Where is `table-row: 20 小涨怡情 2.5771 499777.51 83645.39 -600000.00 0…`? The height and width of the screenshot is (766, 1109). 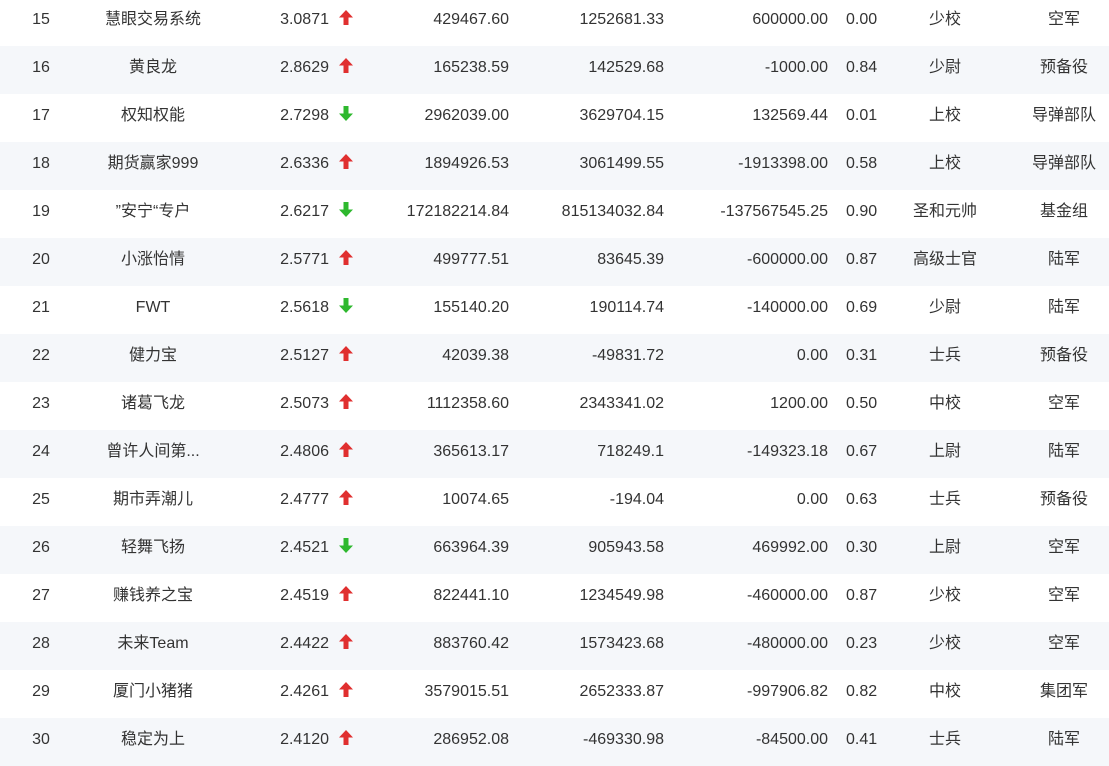 table-row: 20 小涨怡情 2.5771 499777.51 83645.39 -600000.00 0… is located at coordinates (554, 262).